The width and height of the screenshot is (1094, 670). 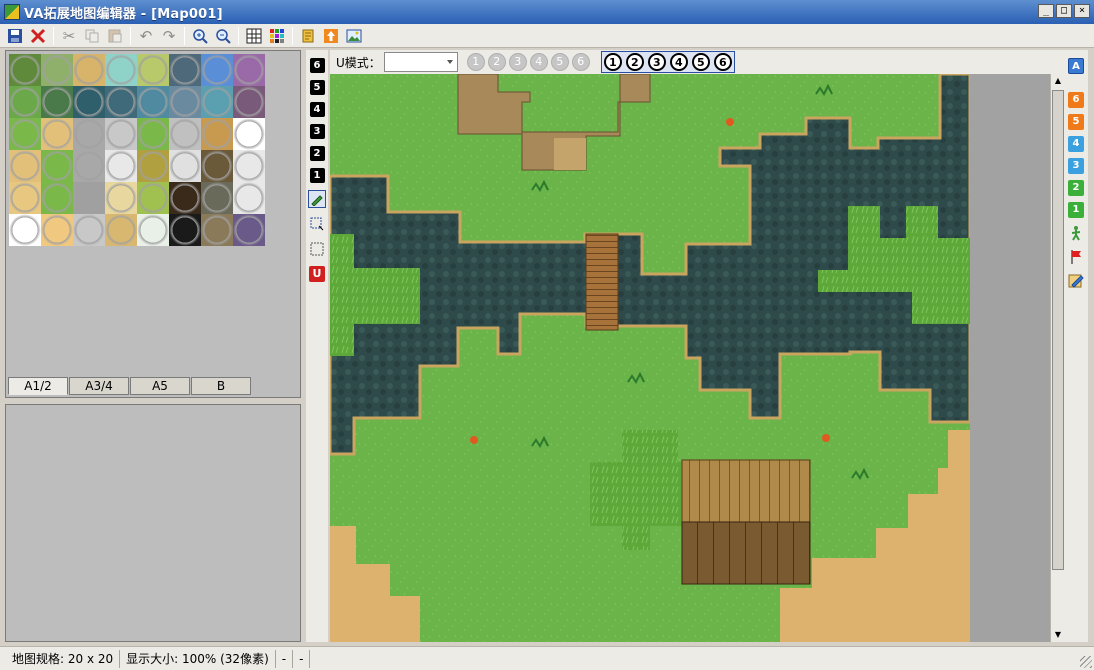 What do you see at coordinates (1076, 166) in the screenshot?
I see `right-layer-3-button: 3` at bounding box center [1076, 166].